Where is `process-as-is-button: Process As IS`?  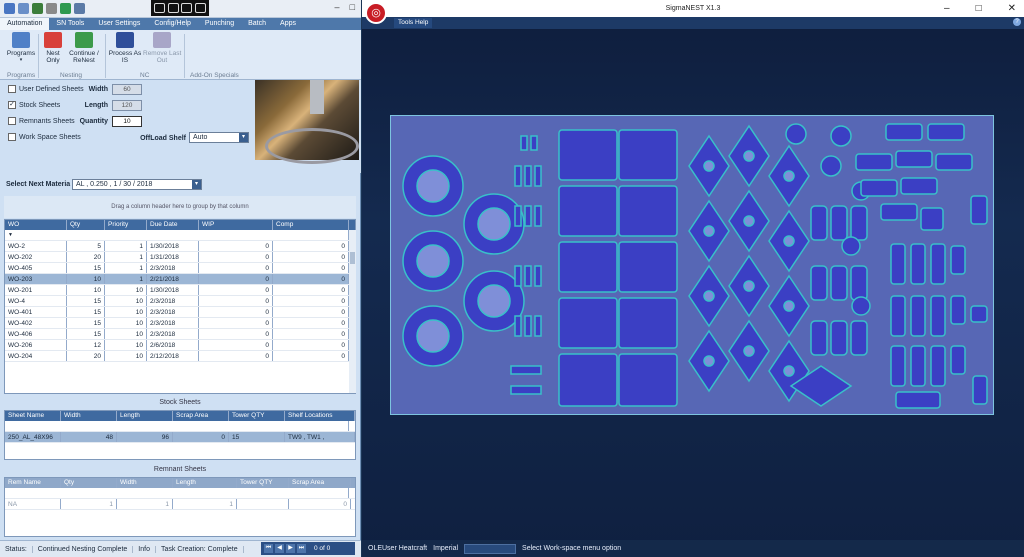
process-as-is-button: Process As IS is located at coordinates (125, 48).